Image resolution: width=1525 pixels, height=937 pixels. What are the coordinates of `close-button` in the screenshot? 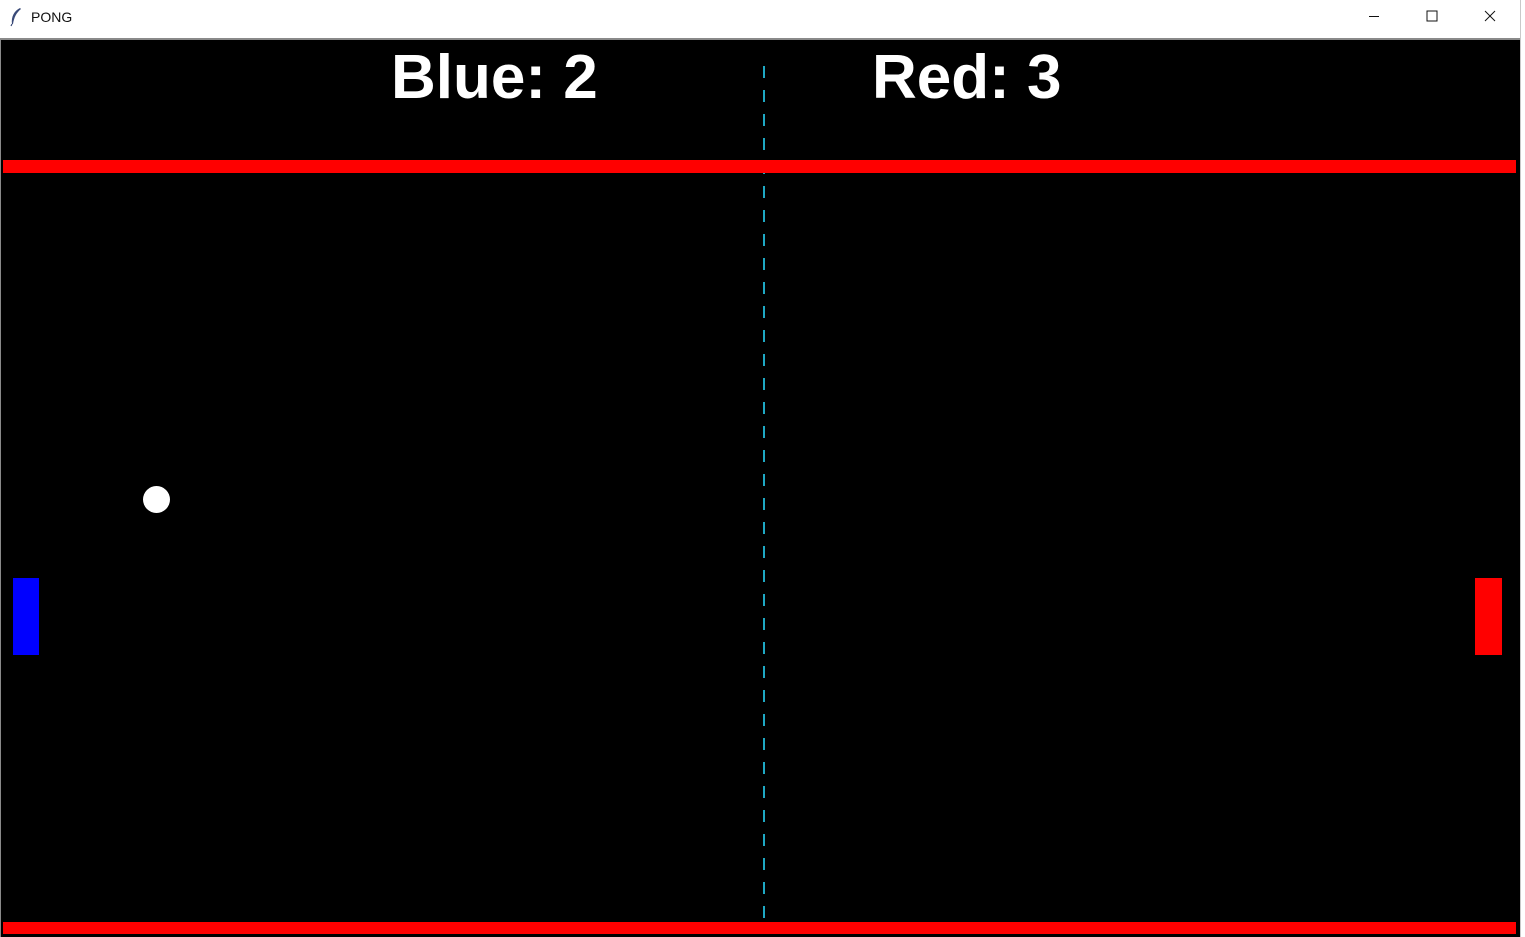 It's located at (1490, 18).